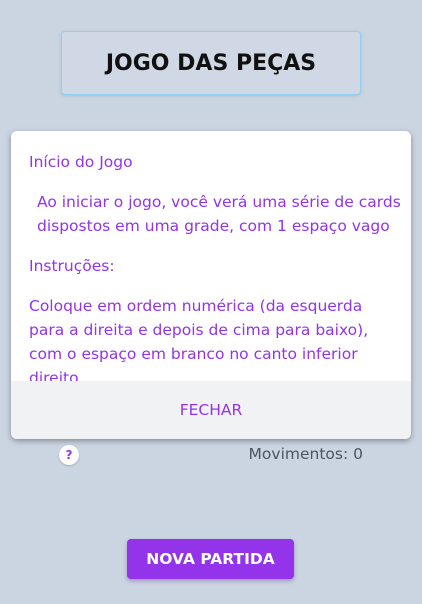 The height and width of the screenshot is (604, 422). Describe the element at coordinates (305, 454) in the screenshot. I see `moves-counter: Movimentos: 0` at that location.